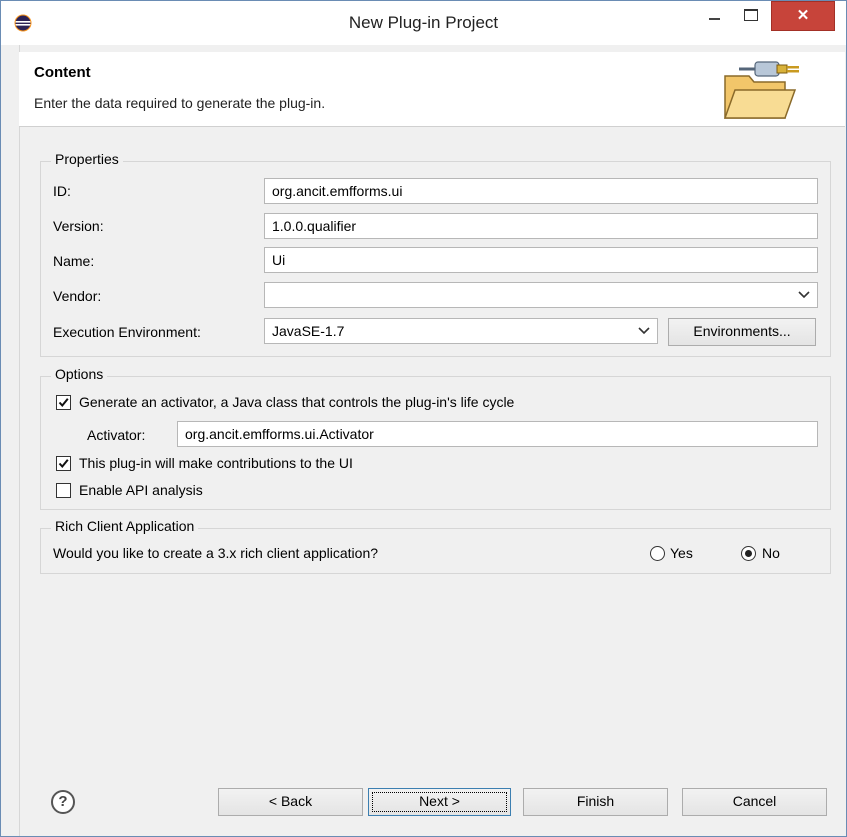 This screenshot has height=837, width=847. What do you see at coordinates (681, 553) in the screenshot?
I see `yes-label: Yes` at bounding box center [681, 553].